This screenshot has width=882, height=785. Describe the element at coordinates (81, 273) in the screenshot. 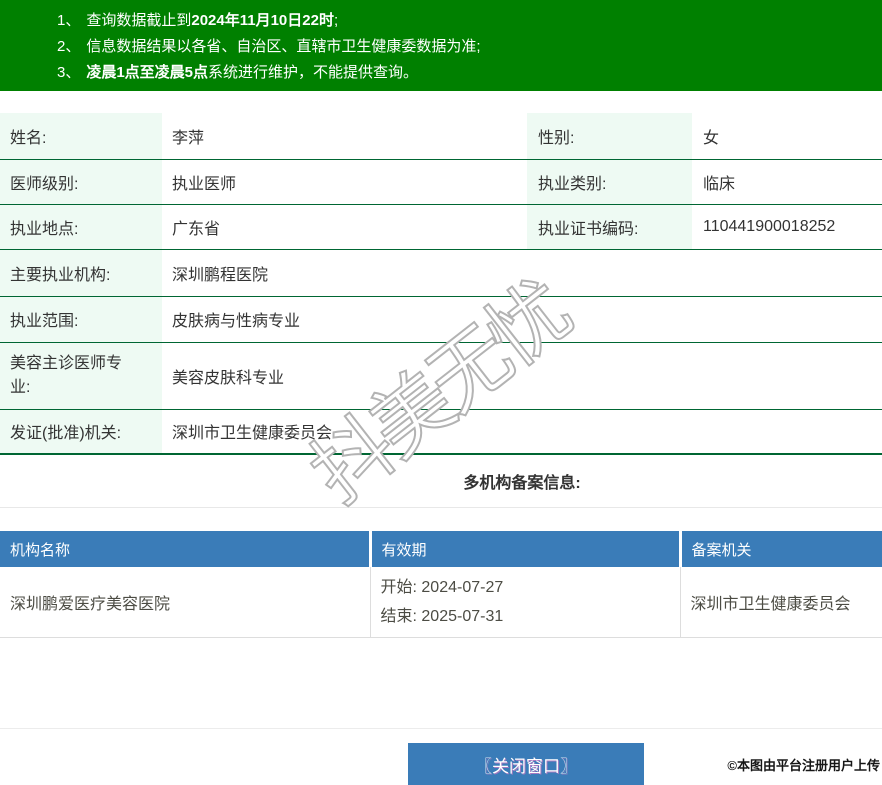

I see `field-label-main-institution: 主要执业机构:` at that location.